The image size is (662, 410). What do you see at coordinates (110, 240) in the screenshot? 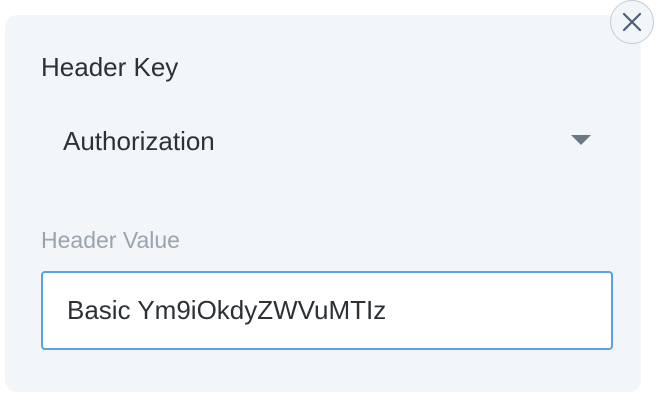
I see `header-value-label: Header Value` at bounding box center [110, 240].